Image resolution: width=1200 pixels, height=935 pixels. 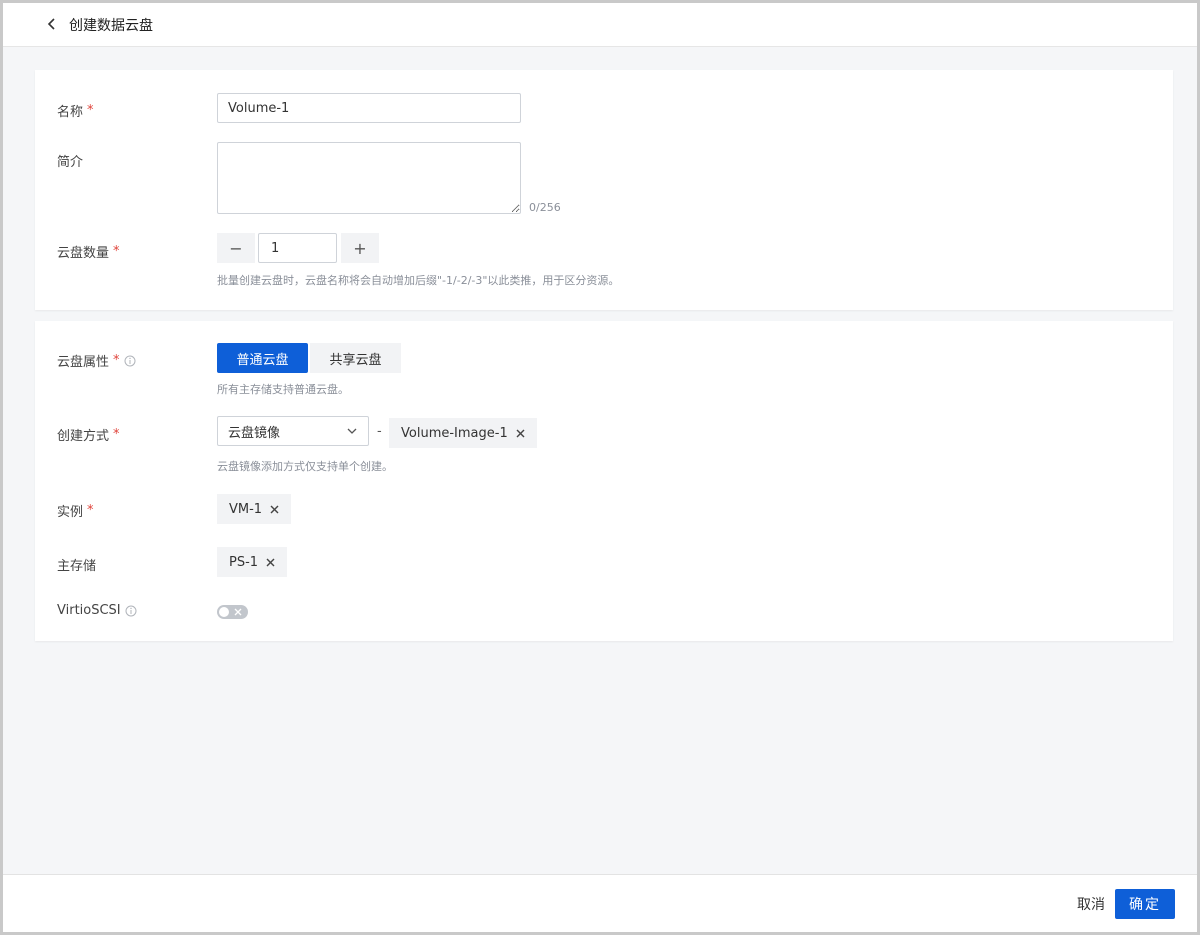 What do you see at coordinates (52, 24) in the screenshot?
I see `back-arrow-icon` at bounding box center [52, 24].